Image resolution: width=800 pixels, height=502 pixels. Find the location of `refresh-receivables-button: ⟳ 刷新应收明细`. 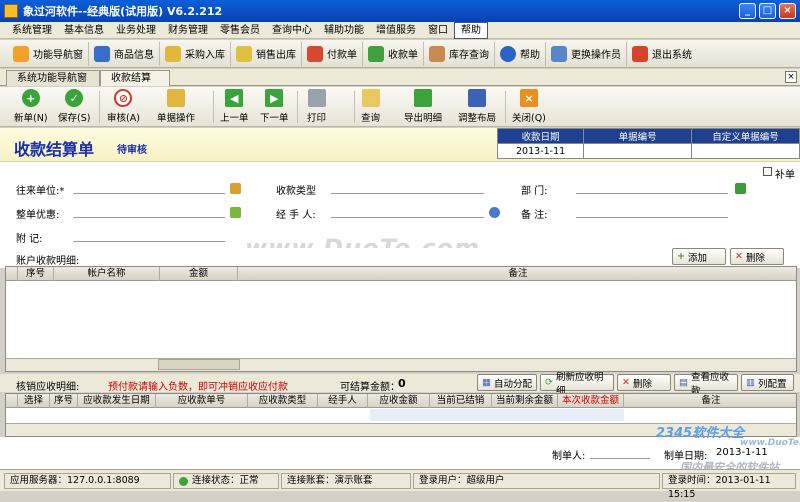

refresh-receivables-button: ⟳ 刷新应收明细 is located at coordinates (577, 384).